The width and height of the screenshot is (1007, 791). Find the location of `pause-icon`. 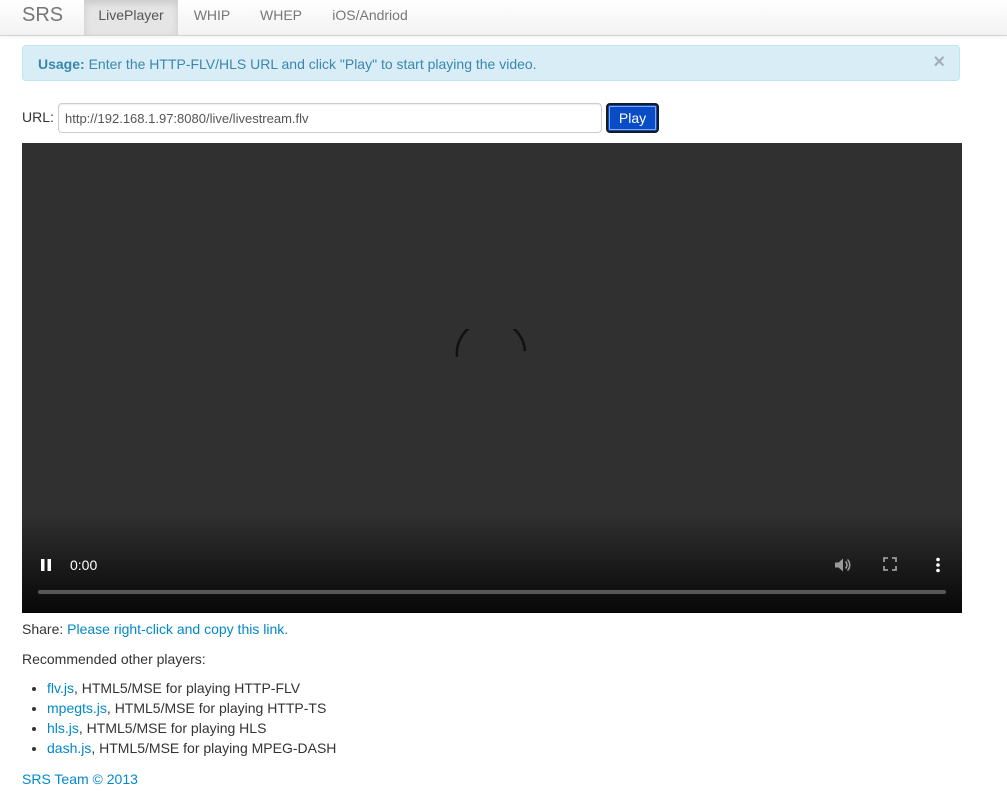

pause-icon is located at coordinates (46, 565).